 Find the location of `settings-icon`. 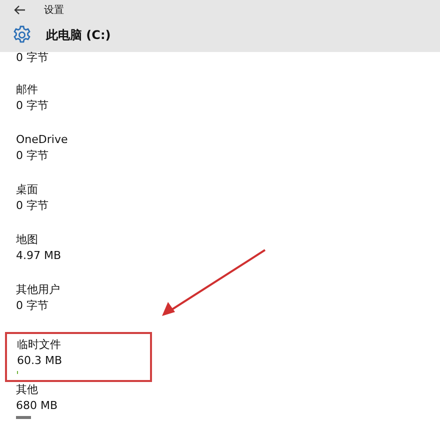

settings-icon is located at coordinates (22, 35).